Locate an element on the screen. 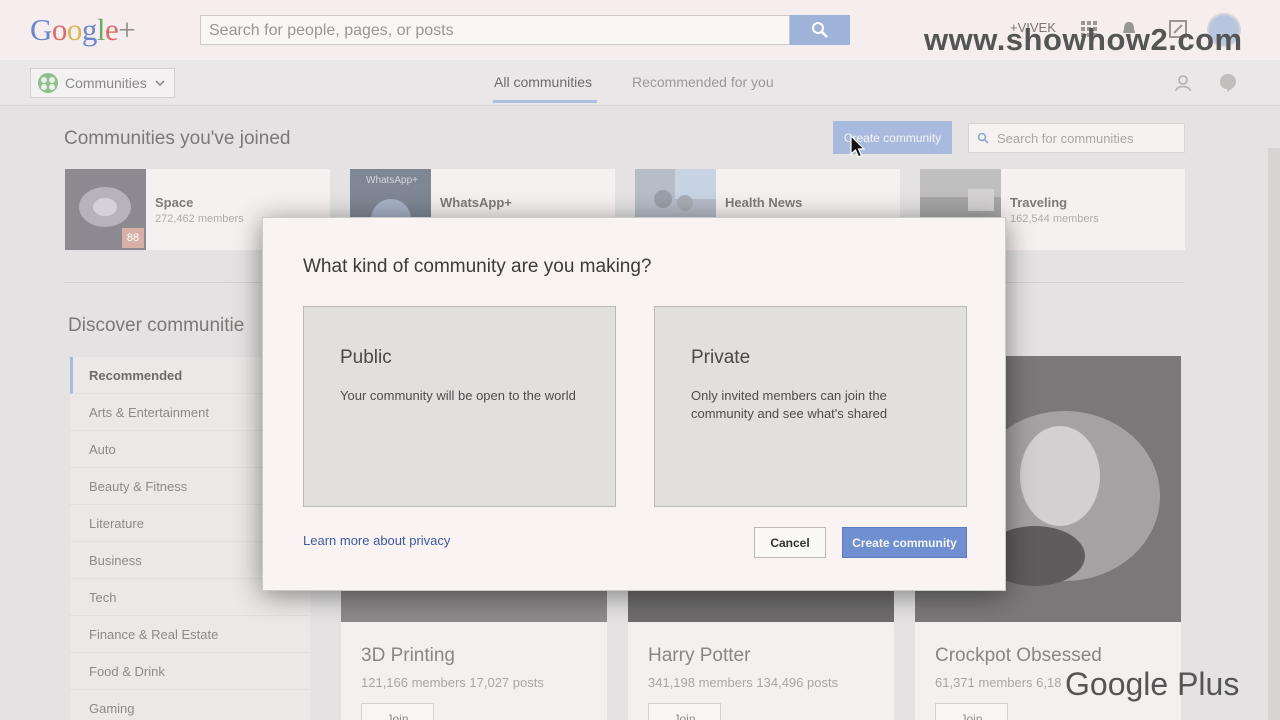 The image size is (1280, 720). category-item-food: Food & Drink is located at coordinates (190, 671).